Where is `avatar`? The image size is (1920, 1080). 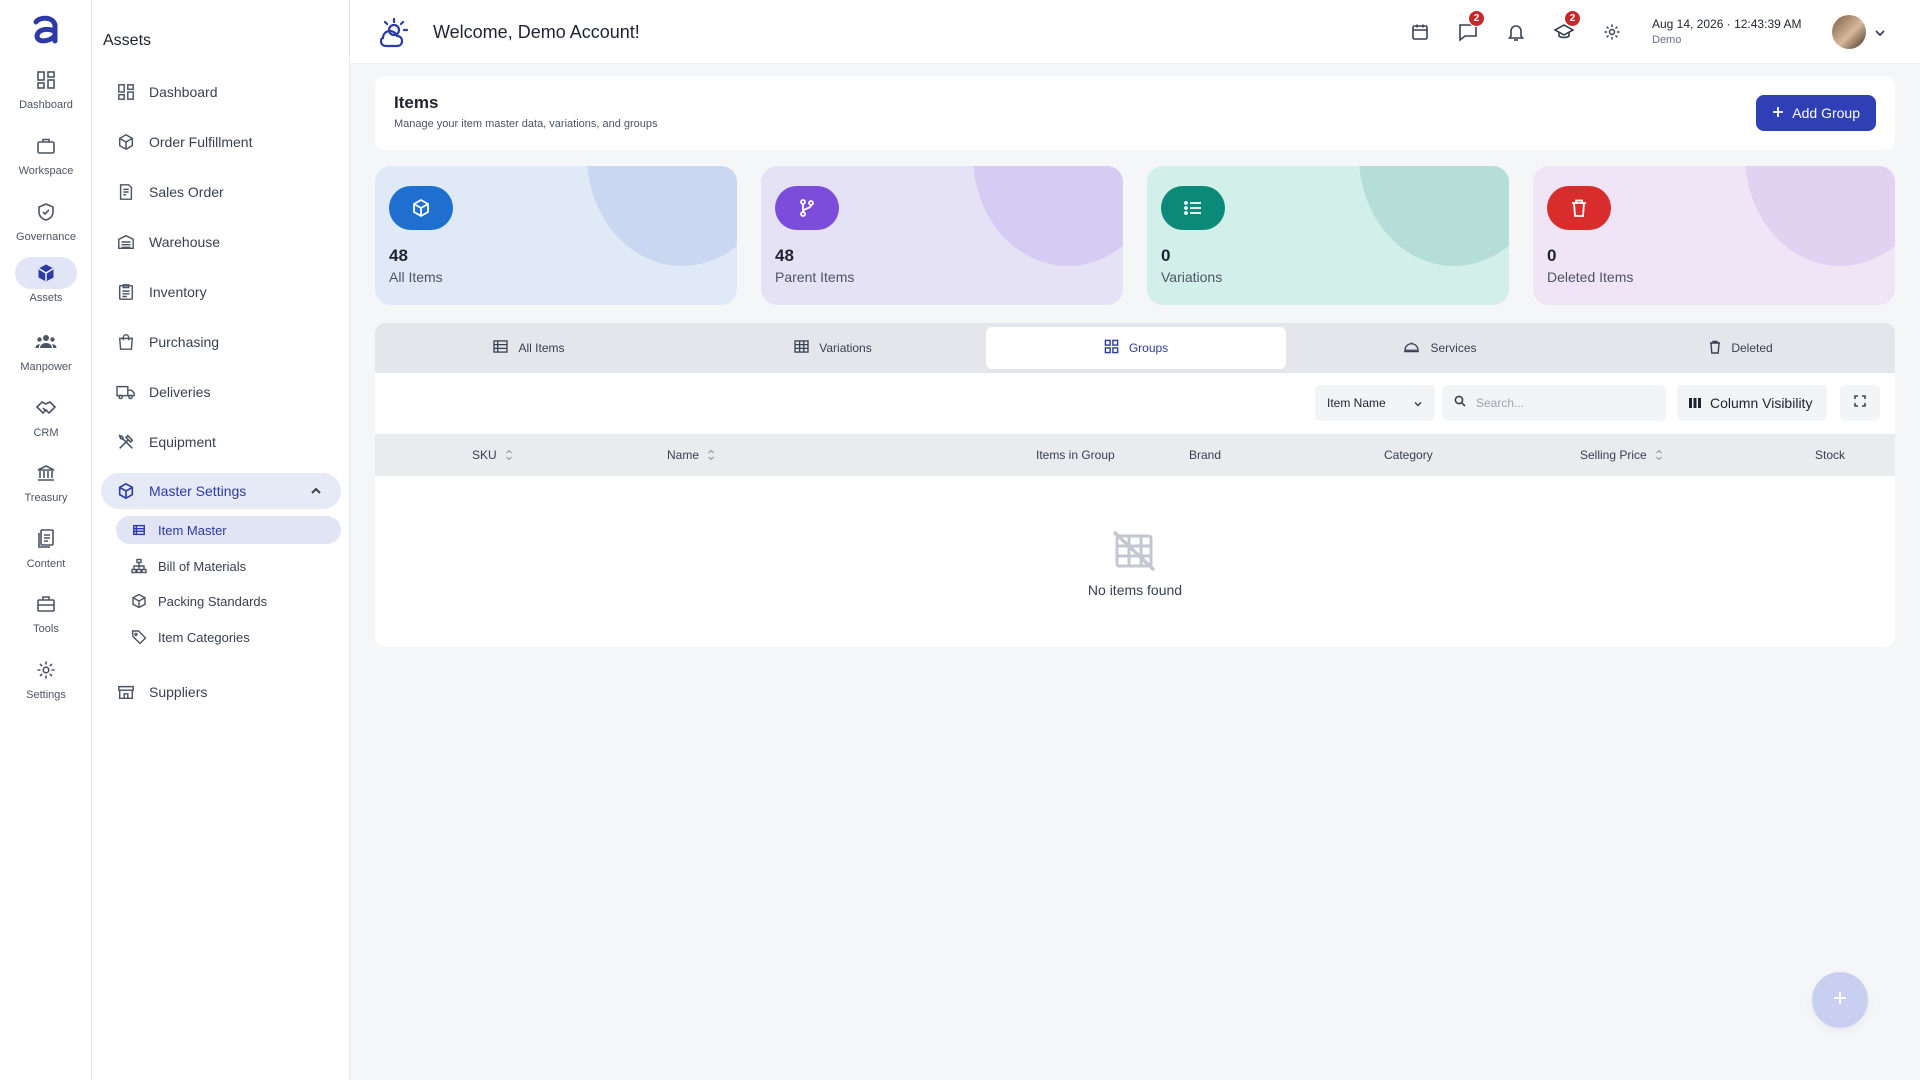
avatar is located at coordinates (1849, 32).